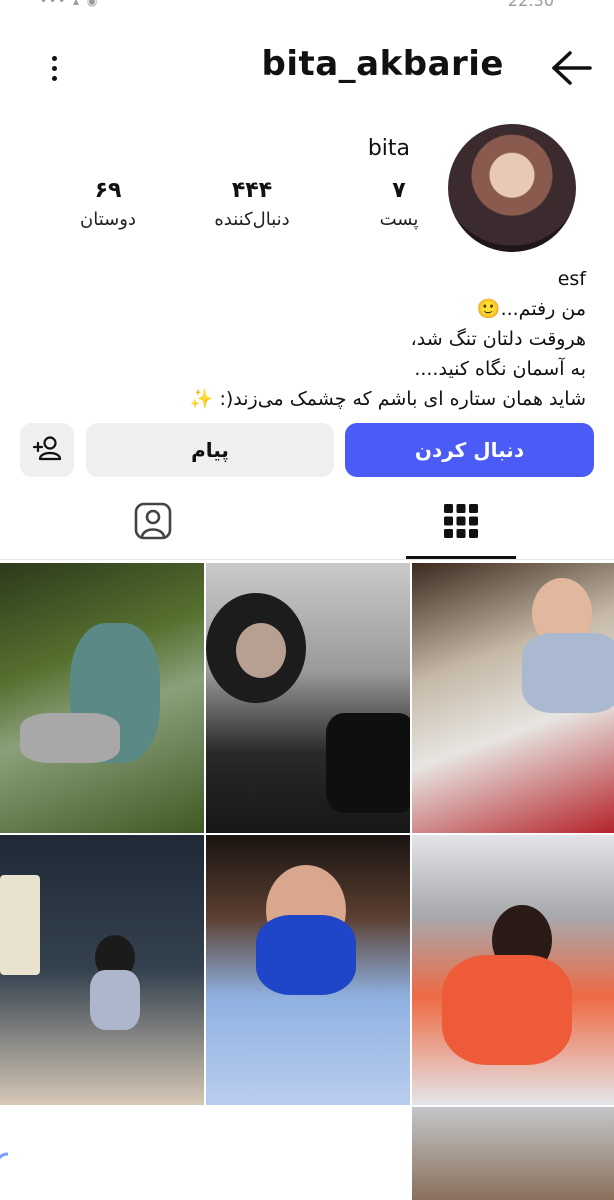  Describe the element at coordinates (399, 204) in the screenshot. I see `stat-posts: ۷ پست` at that location.